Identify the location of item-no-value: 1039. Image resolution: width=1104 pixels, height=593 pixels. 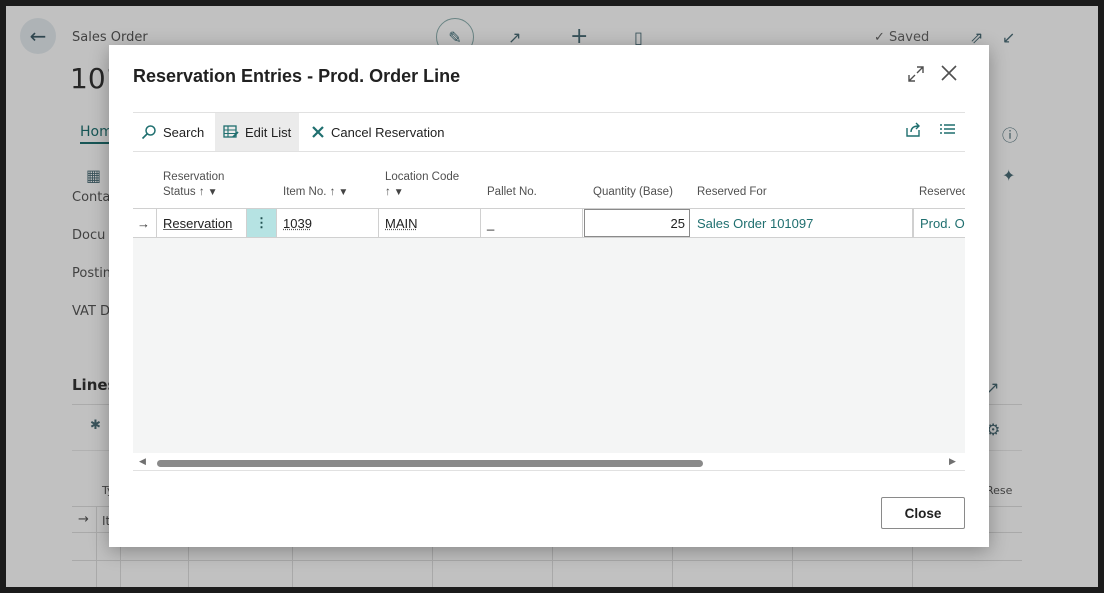
(297, 223).